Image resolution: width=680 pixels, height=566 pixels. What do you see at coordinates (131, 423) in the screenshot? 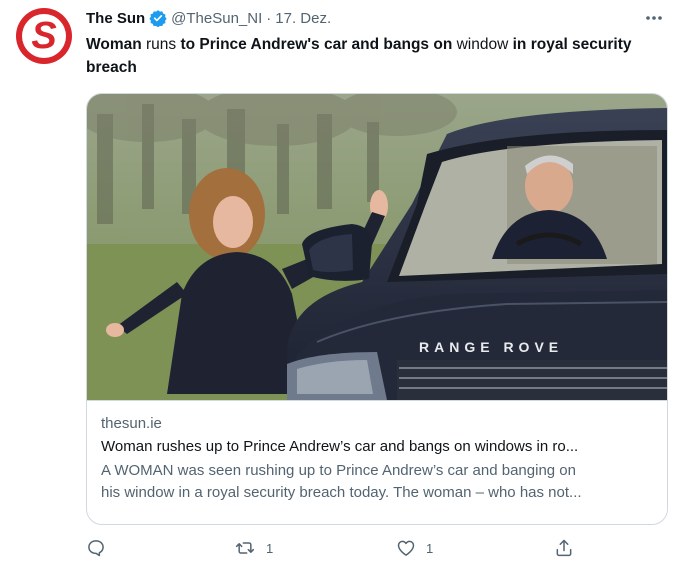
I see `card-domain: thesun.ie` at bounding box center [131, 423].